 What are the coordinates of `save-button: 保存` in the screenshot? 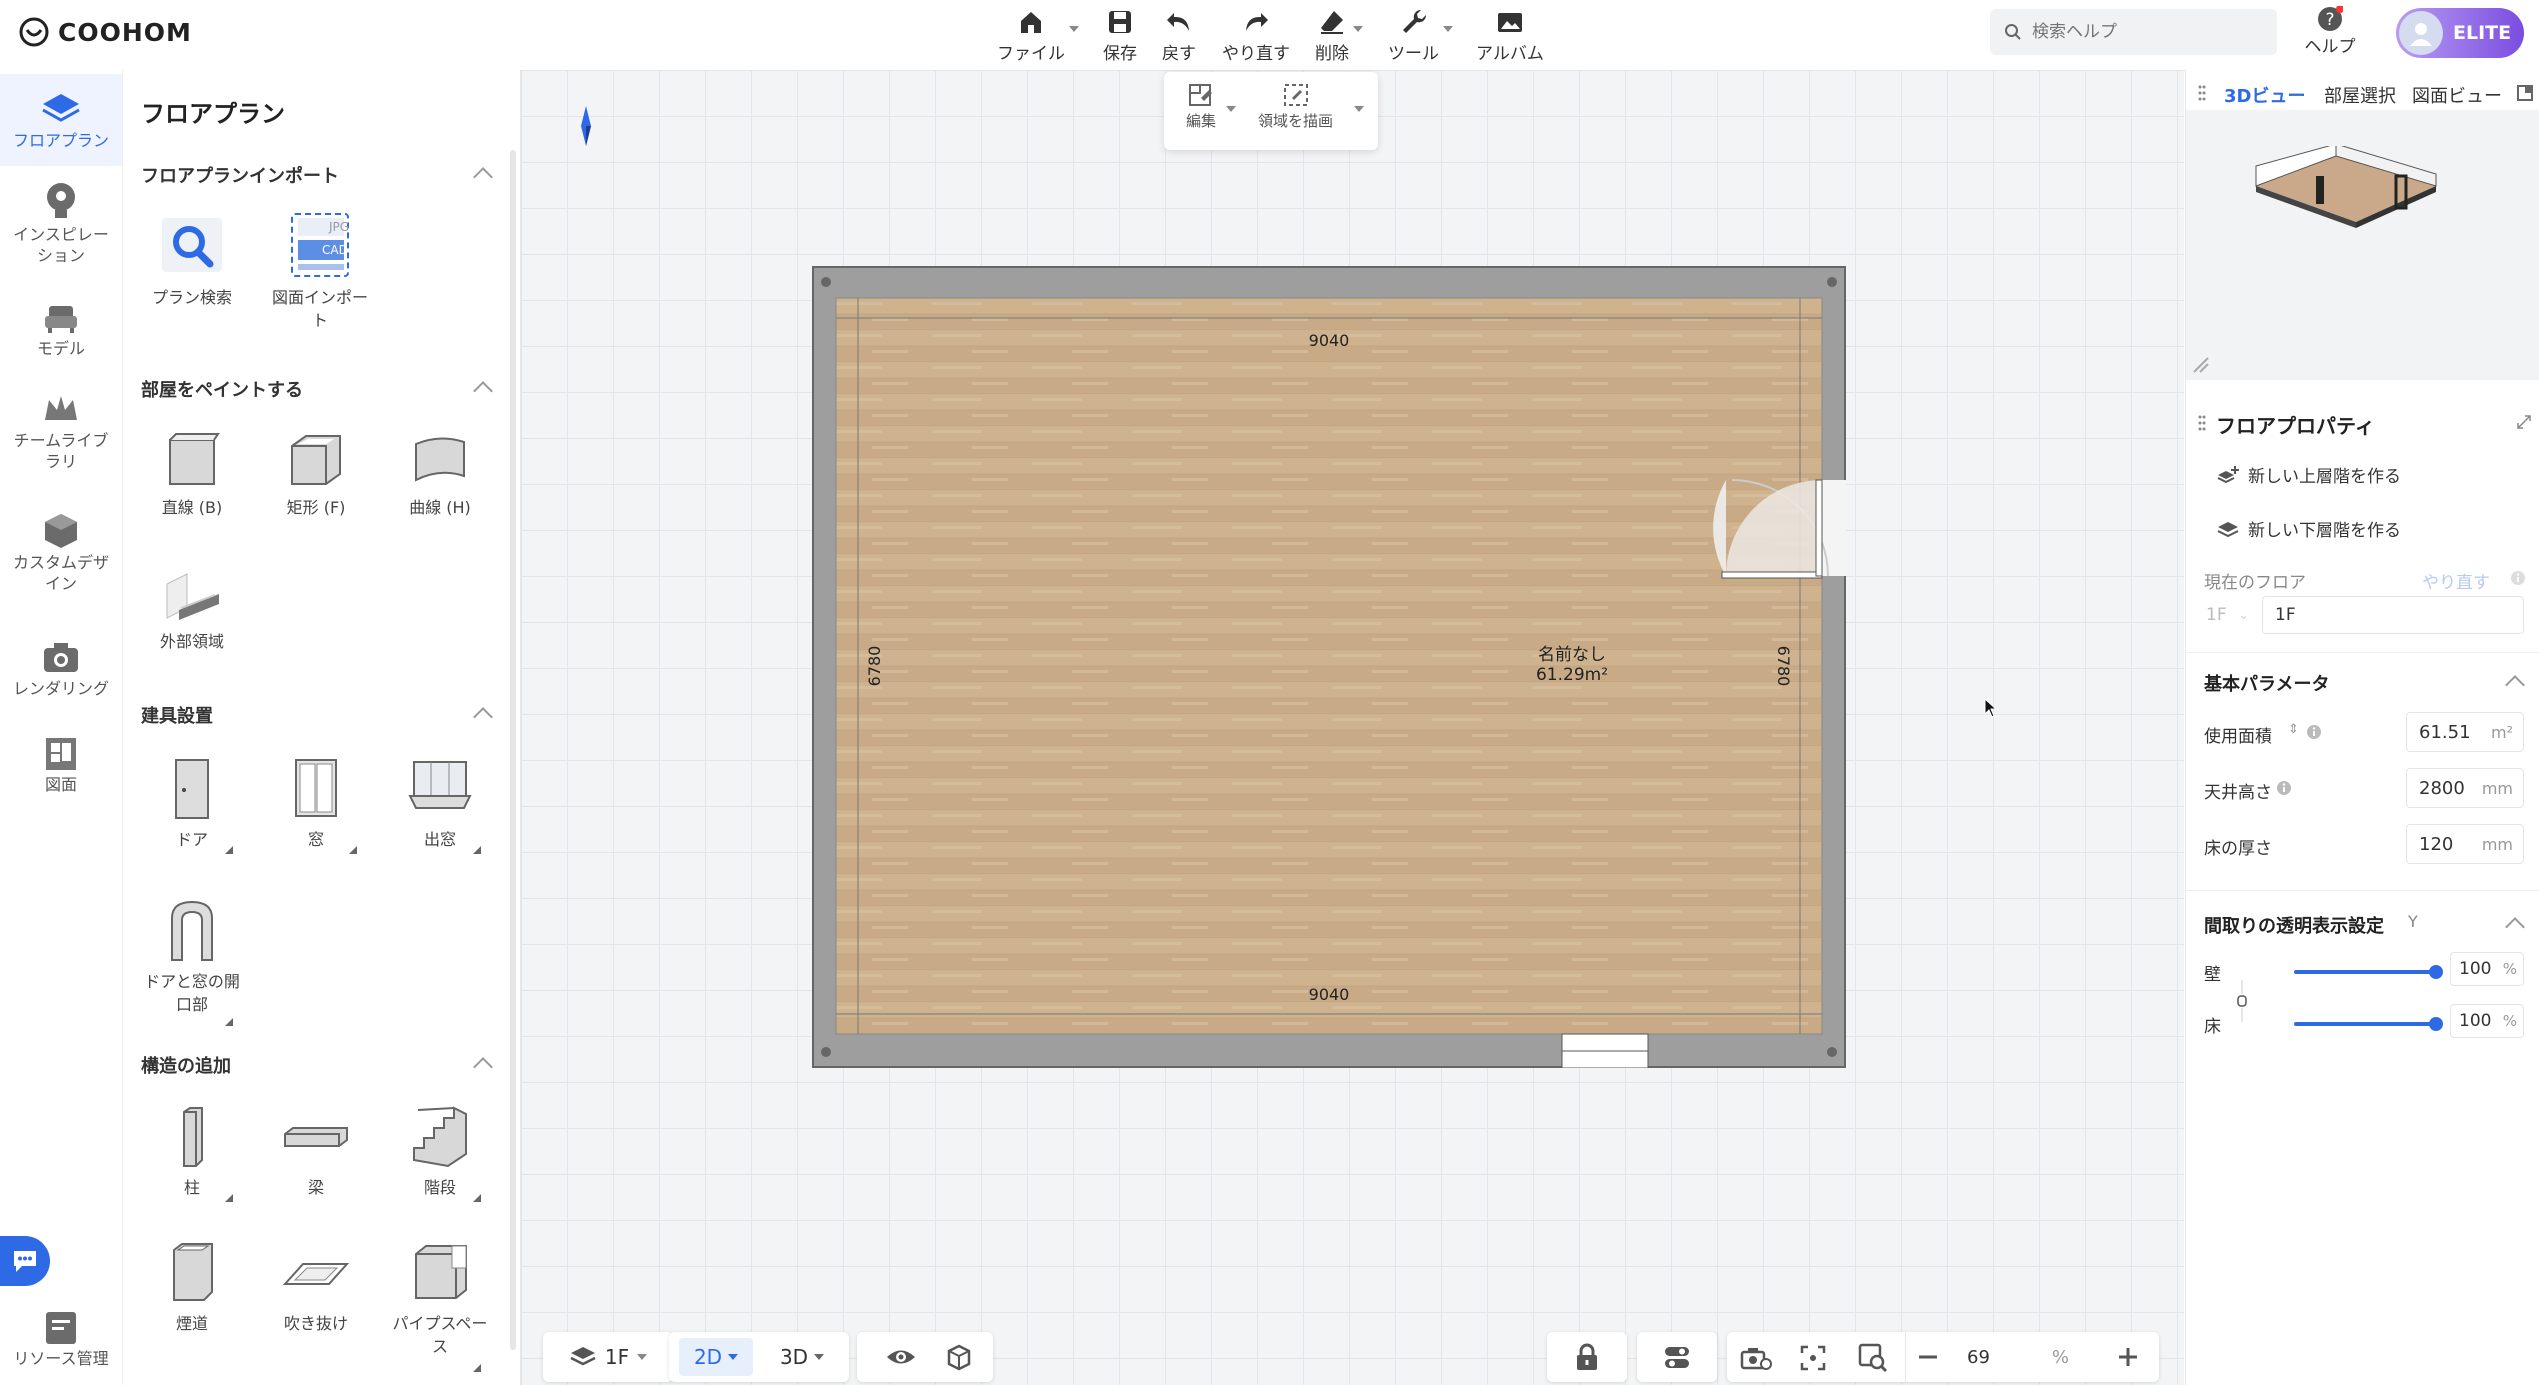 It's located at (1120, 35).